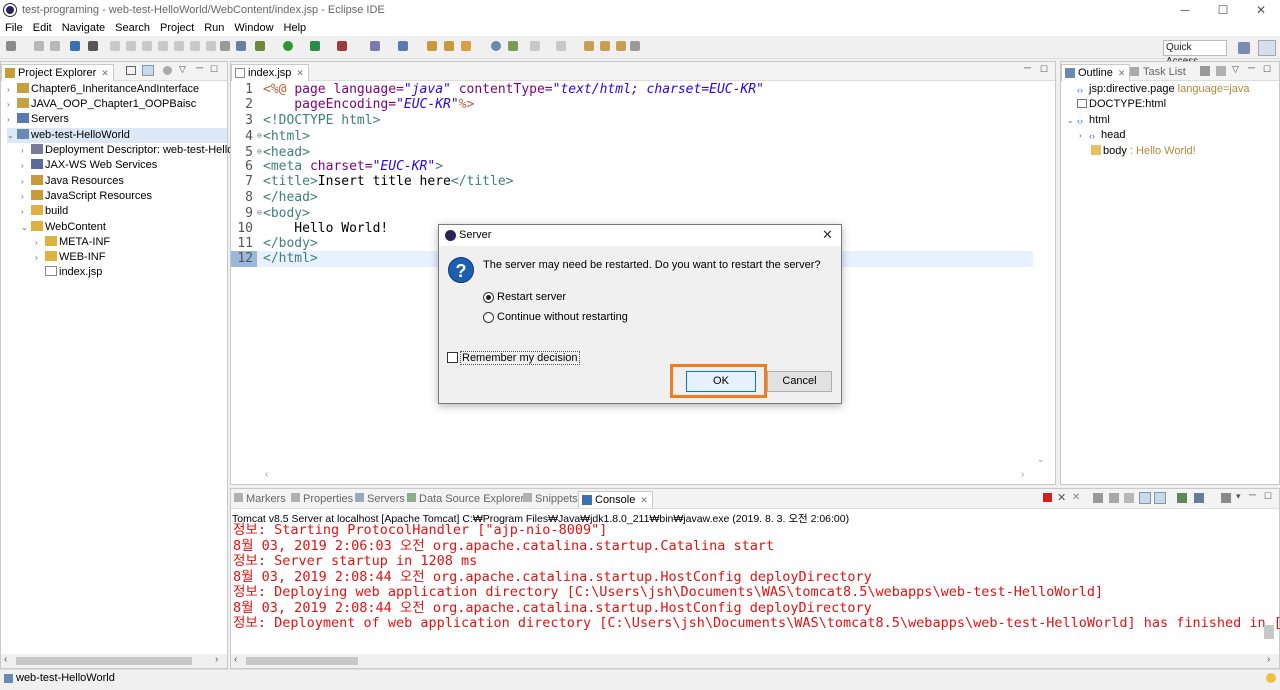  I want to click on tab-markers: Markers, so click(260, 499).